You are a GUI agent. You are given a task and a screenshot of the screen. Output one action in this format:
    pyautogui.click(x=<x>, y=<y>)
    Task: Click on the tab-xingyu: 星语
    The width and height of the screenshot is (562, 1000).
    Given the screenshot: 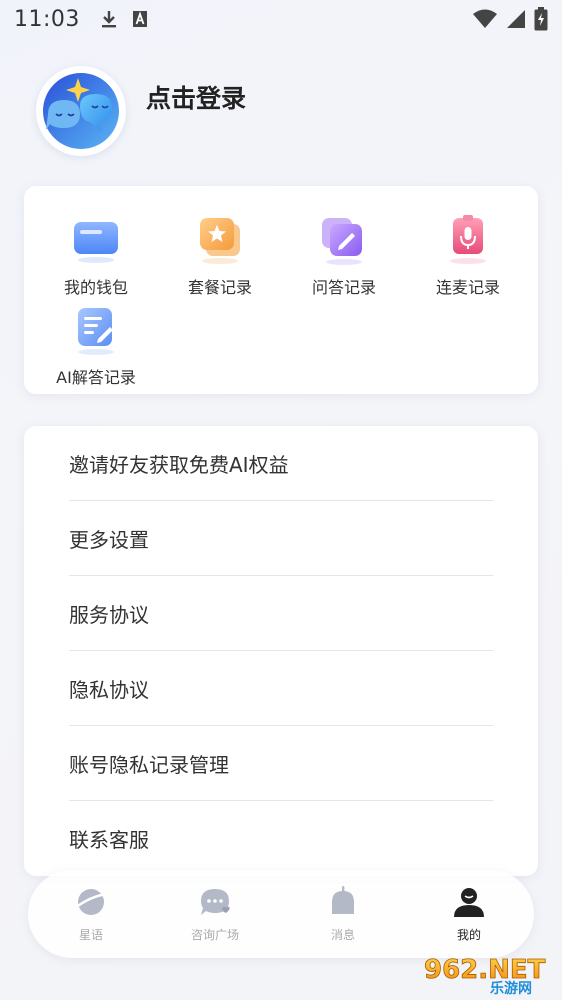 What is the action you would take?
    pyautogui.click(x=91, y=913)
    